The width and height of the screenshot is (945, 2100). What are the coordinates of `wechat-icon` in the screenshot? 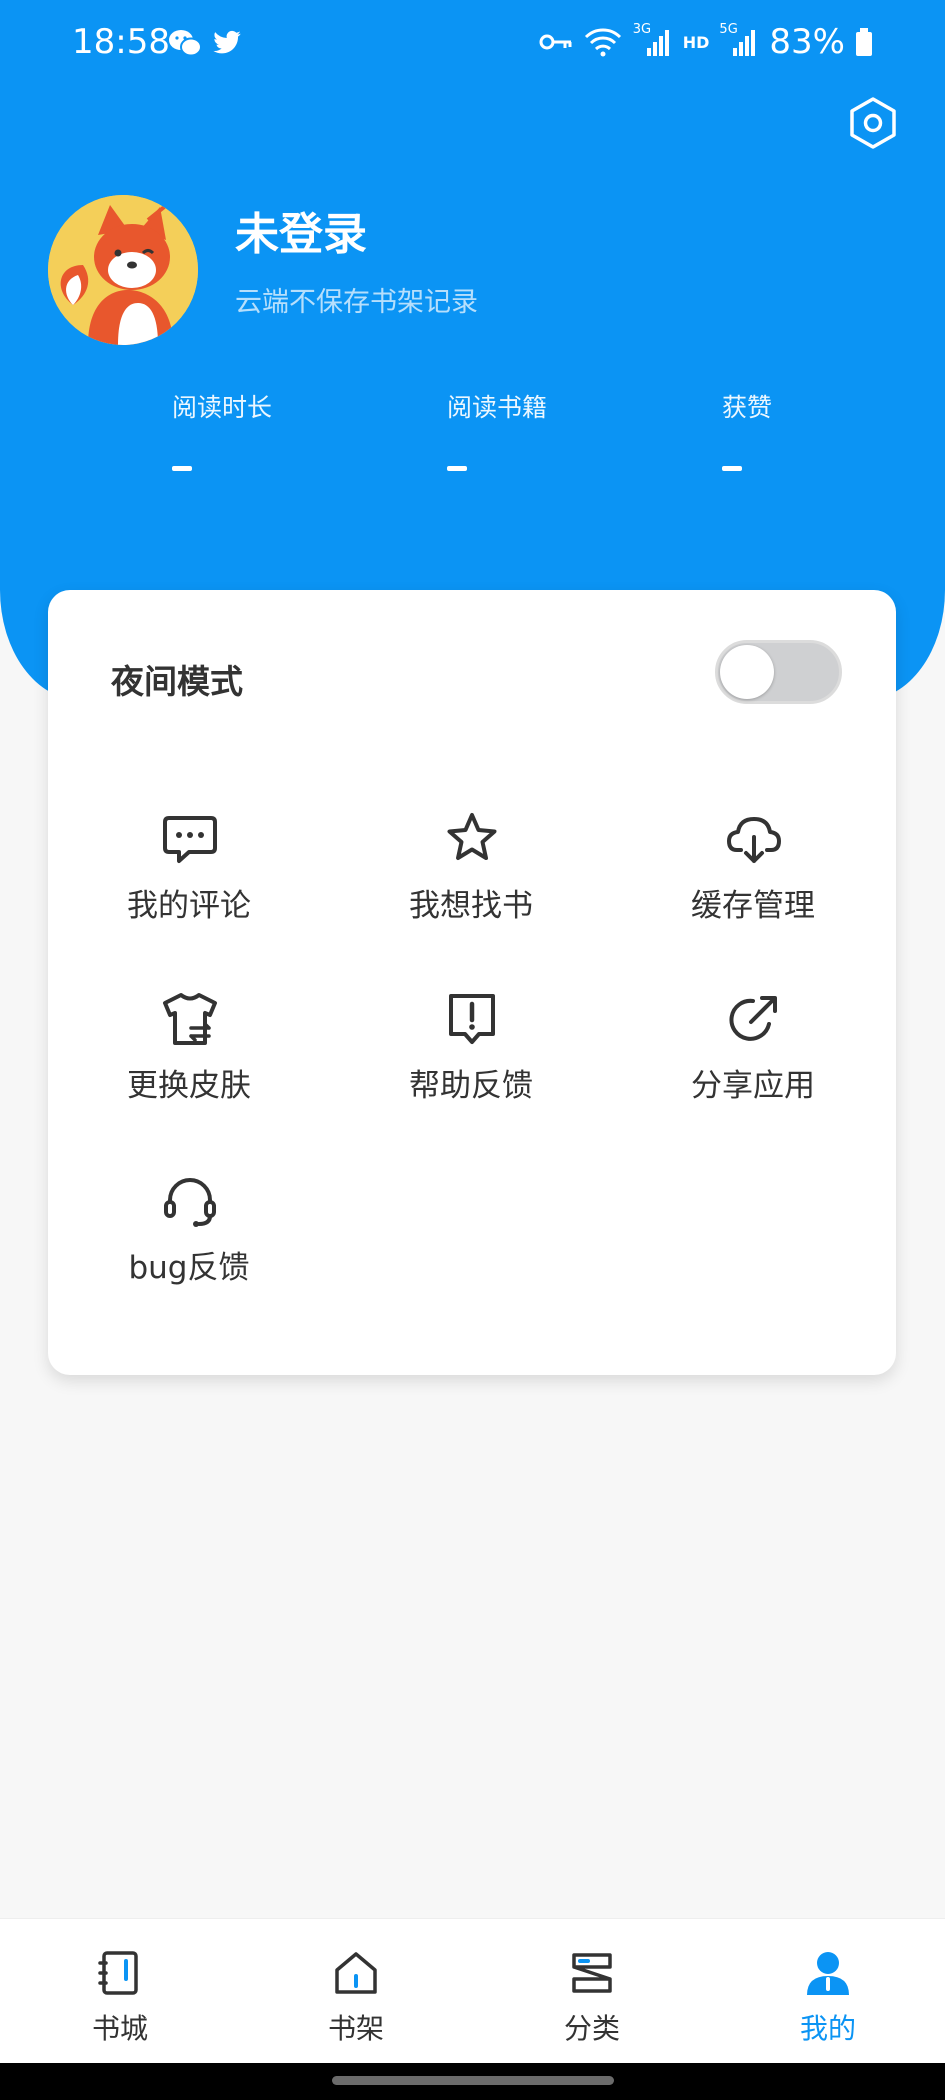 It's located at (185, 43).